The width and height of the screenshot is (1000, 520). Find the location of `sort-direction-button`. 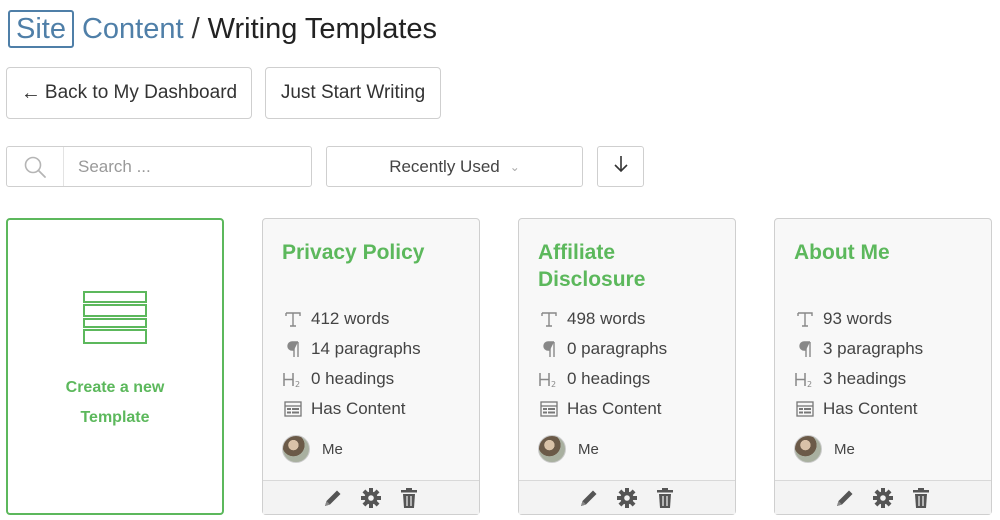

sort-direction-button is located at coordinates (620, 166).